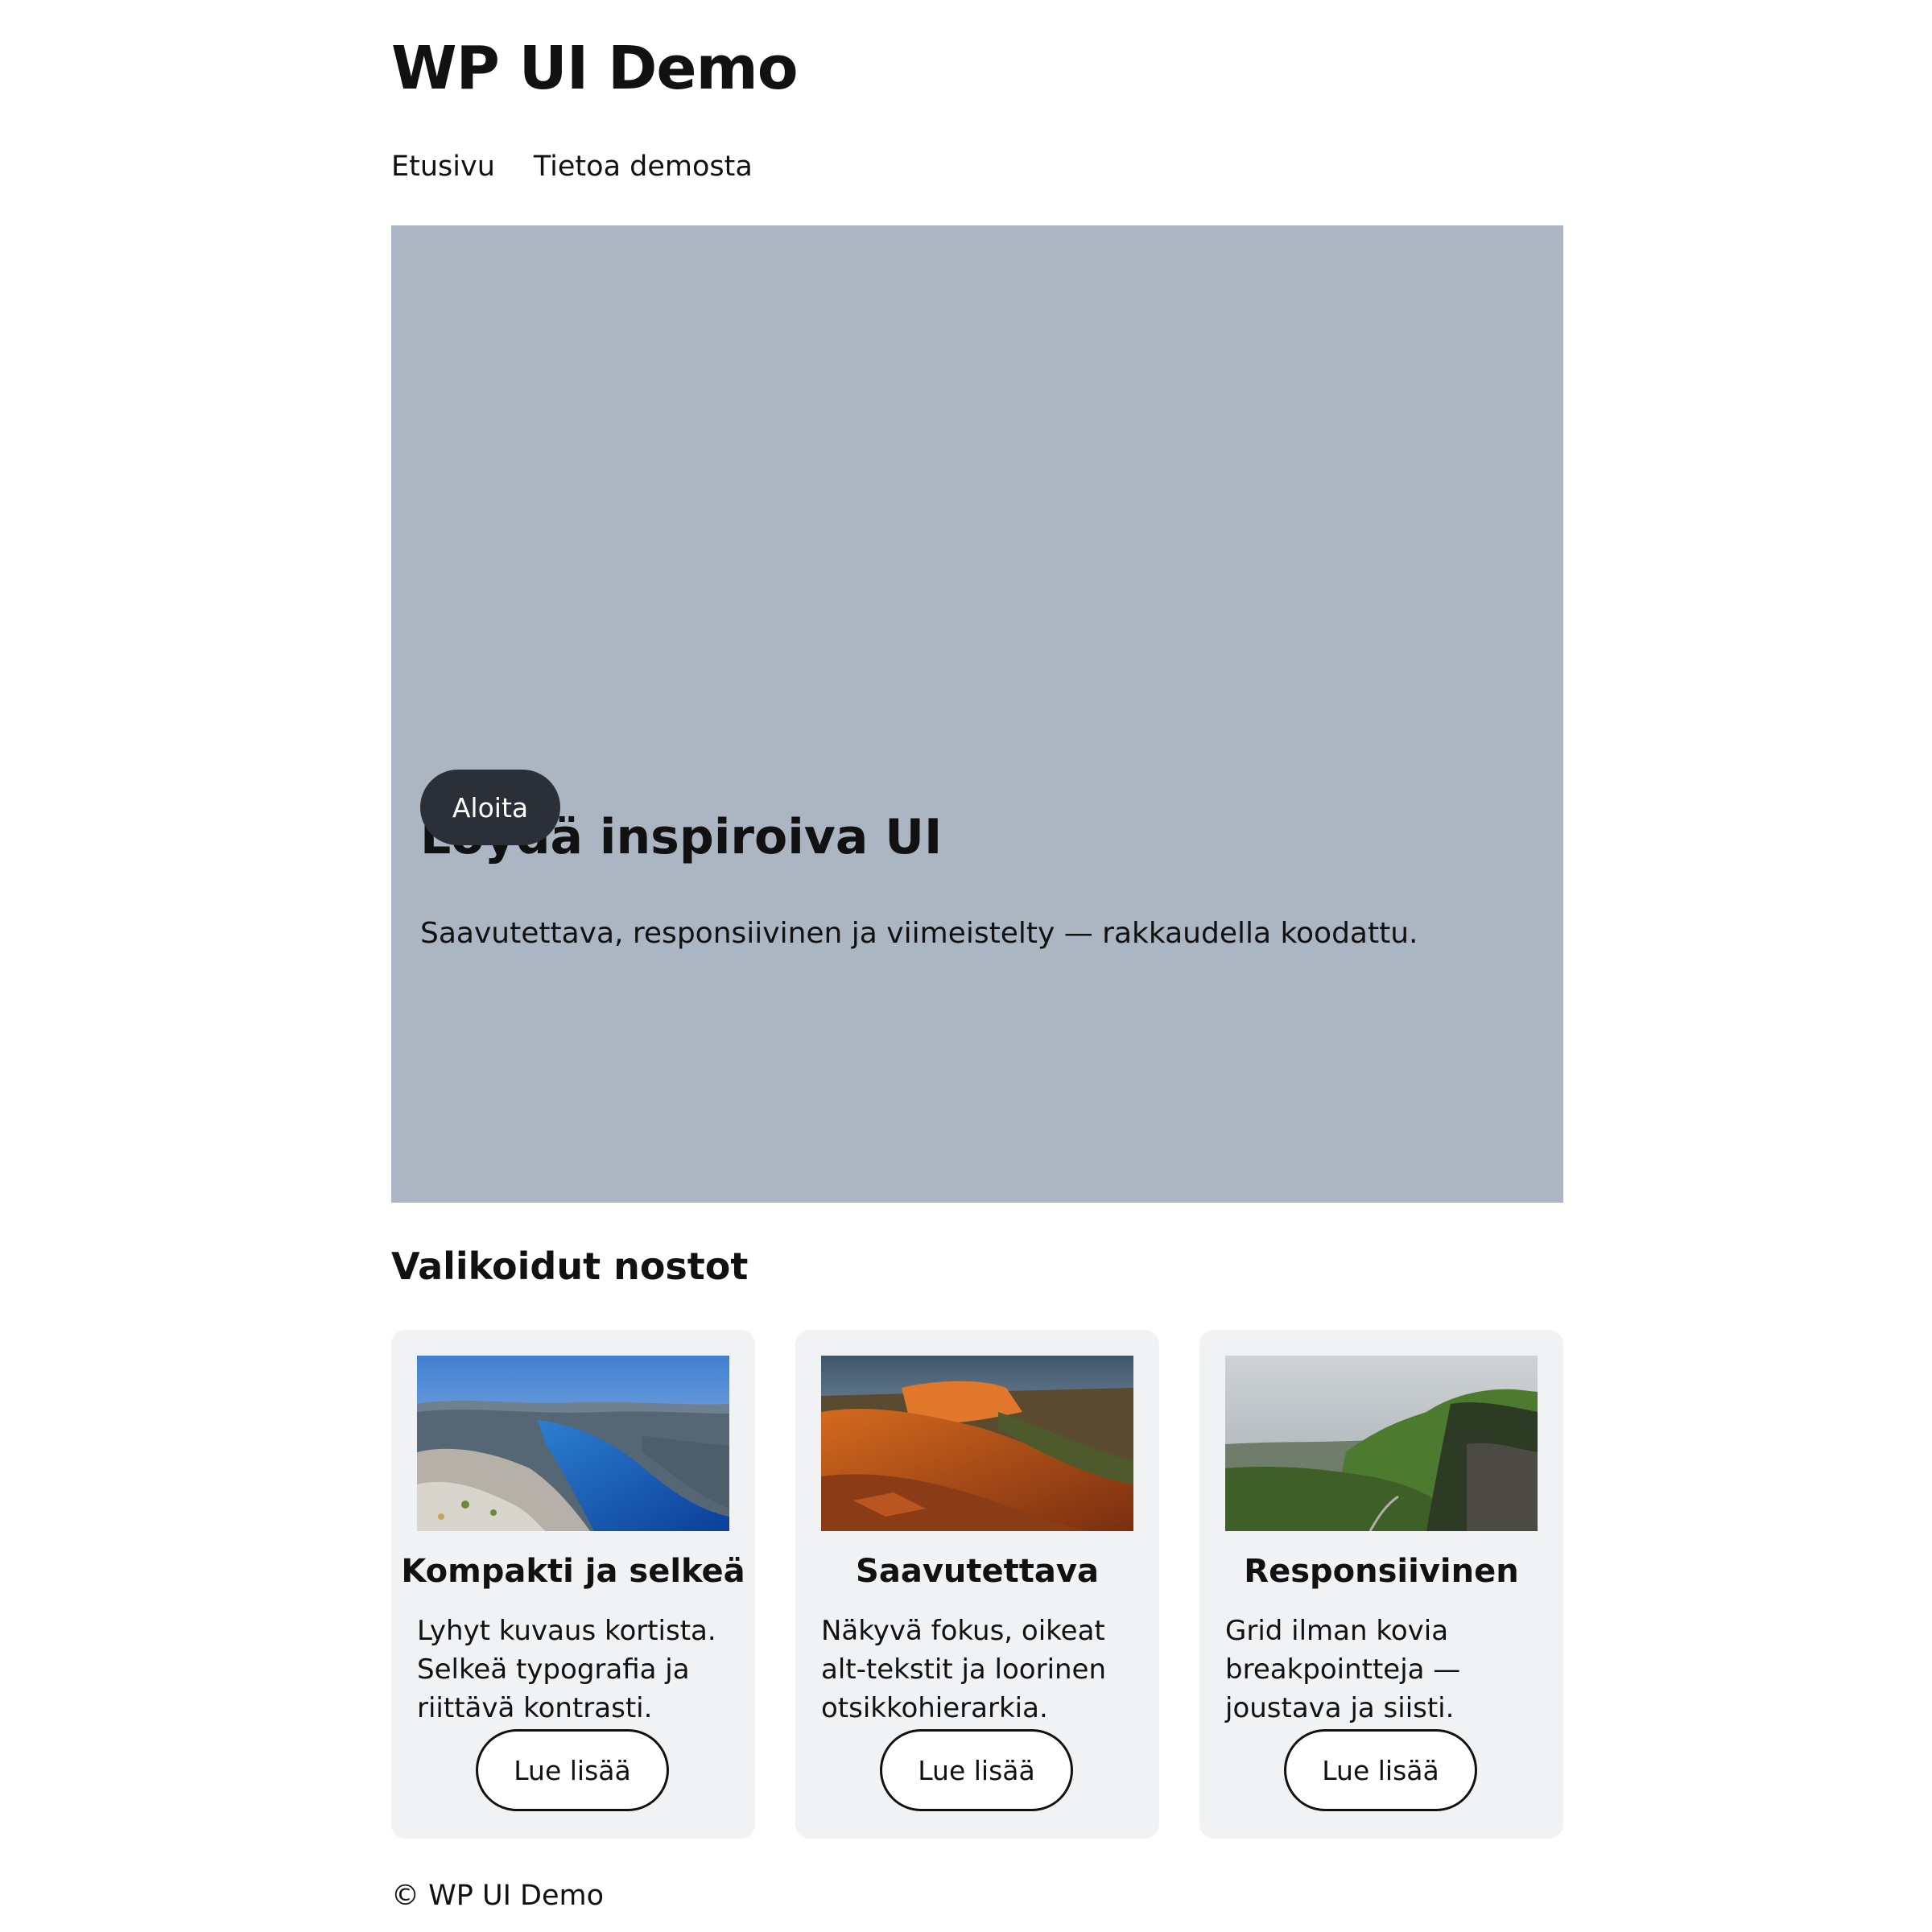 The width and height of the screenshot is (1932, 1932). Describe the element at coordinates (490, 807) in the screenshot. I see `hero-start-button: Aloita` at that location.